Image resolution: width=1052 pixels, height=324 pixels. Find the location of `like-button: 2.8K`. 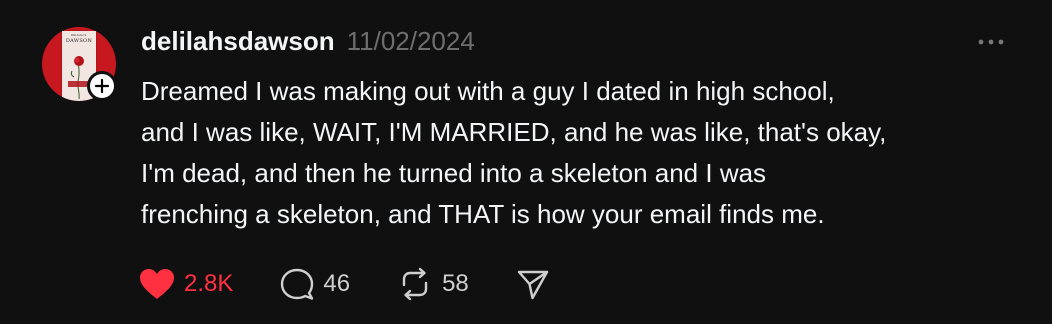

like-button: 2.8K is located at coordinates (185, 284).